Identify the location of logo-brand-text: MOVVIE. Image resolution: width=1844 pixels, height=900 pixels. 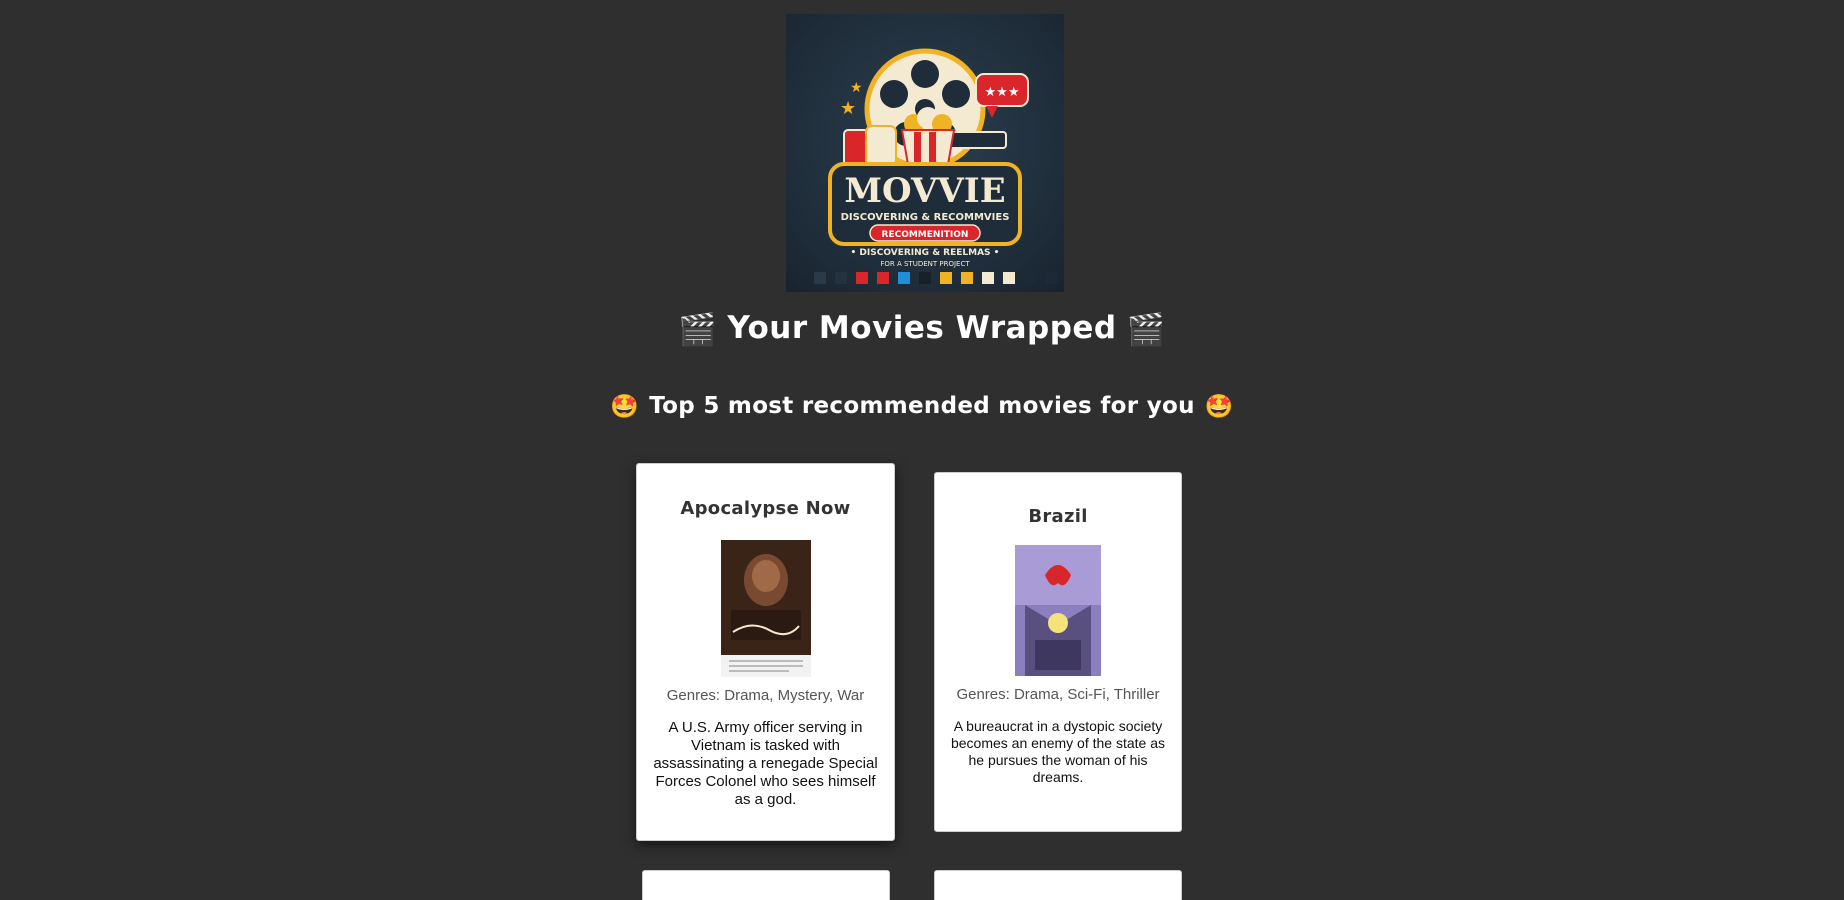
(924, 191).